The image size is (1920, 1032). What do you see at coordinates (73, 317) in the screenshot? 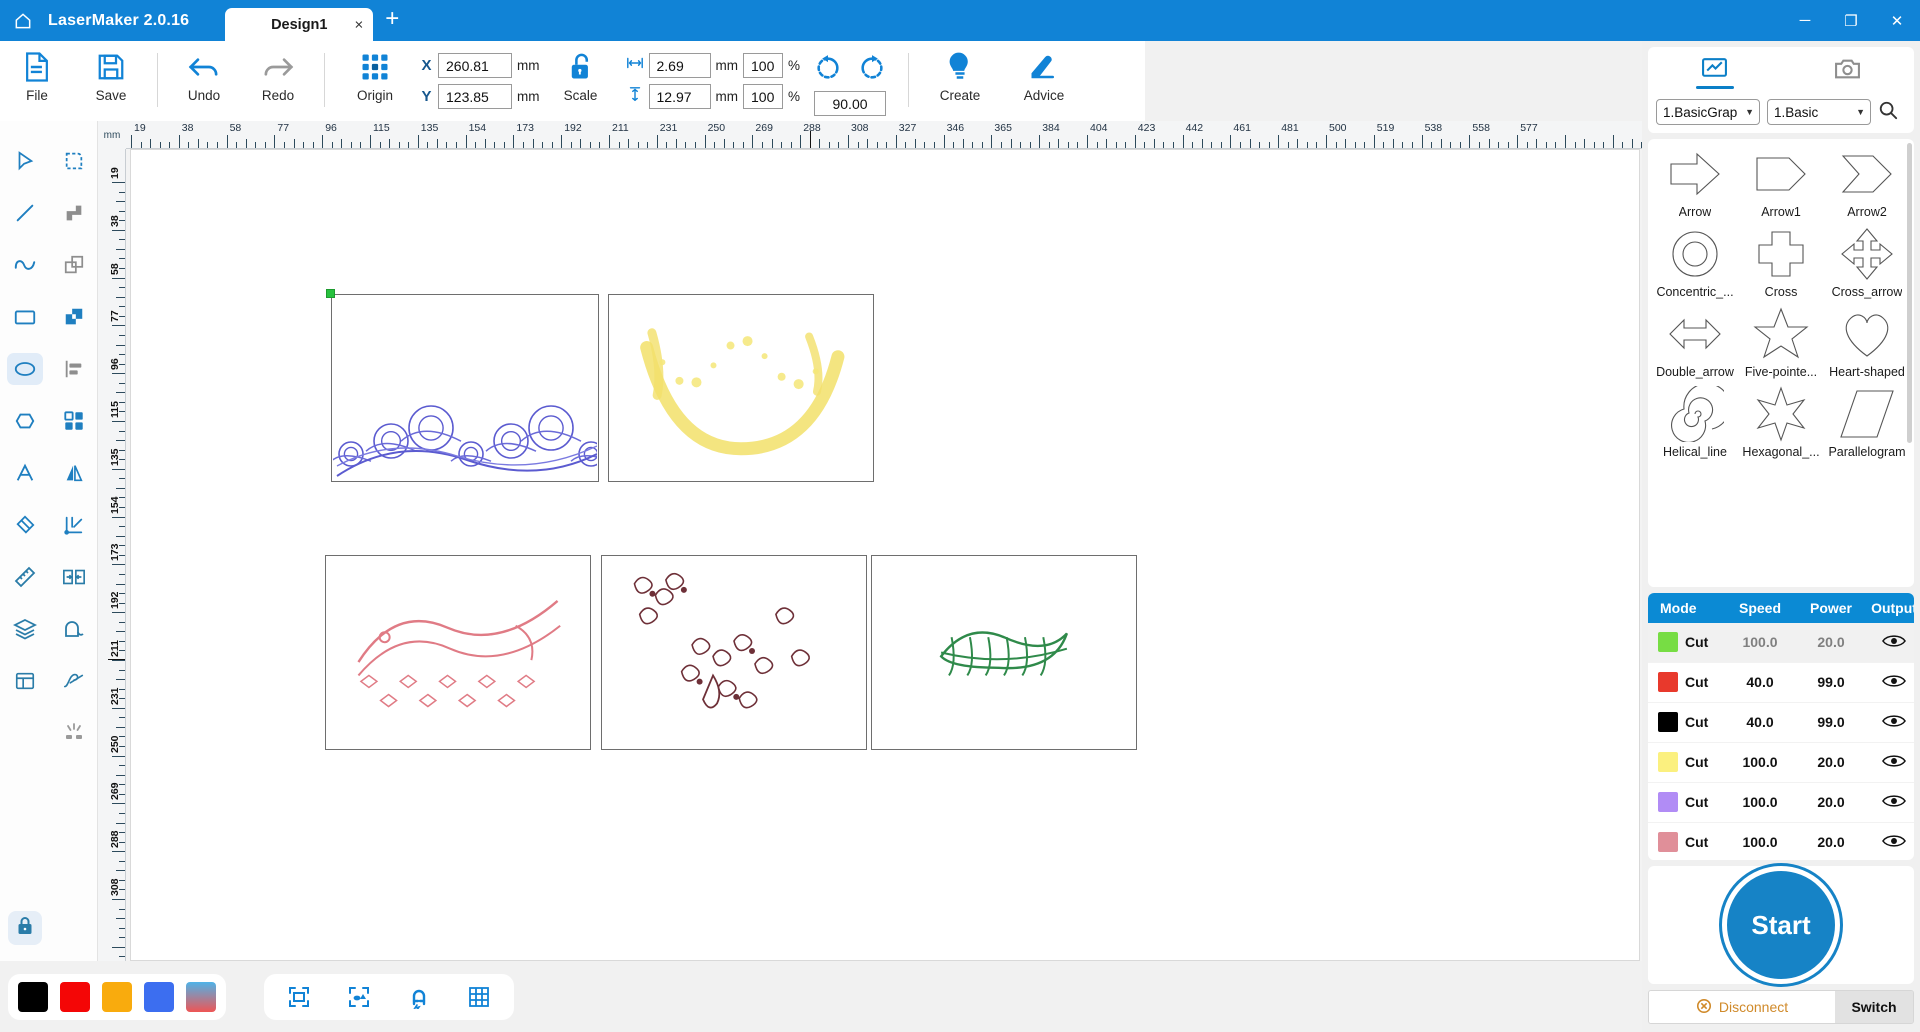
I see `intersect-tool` at bounding box center [73, 317].